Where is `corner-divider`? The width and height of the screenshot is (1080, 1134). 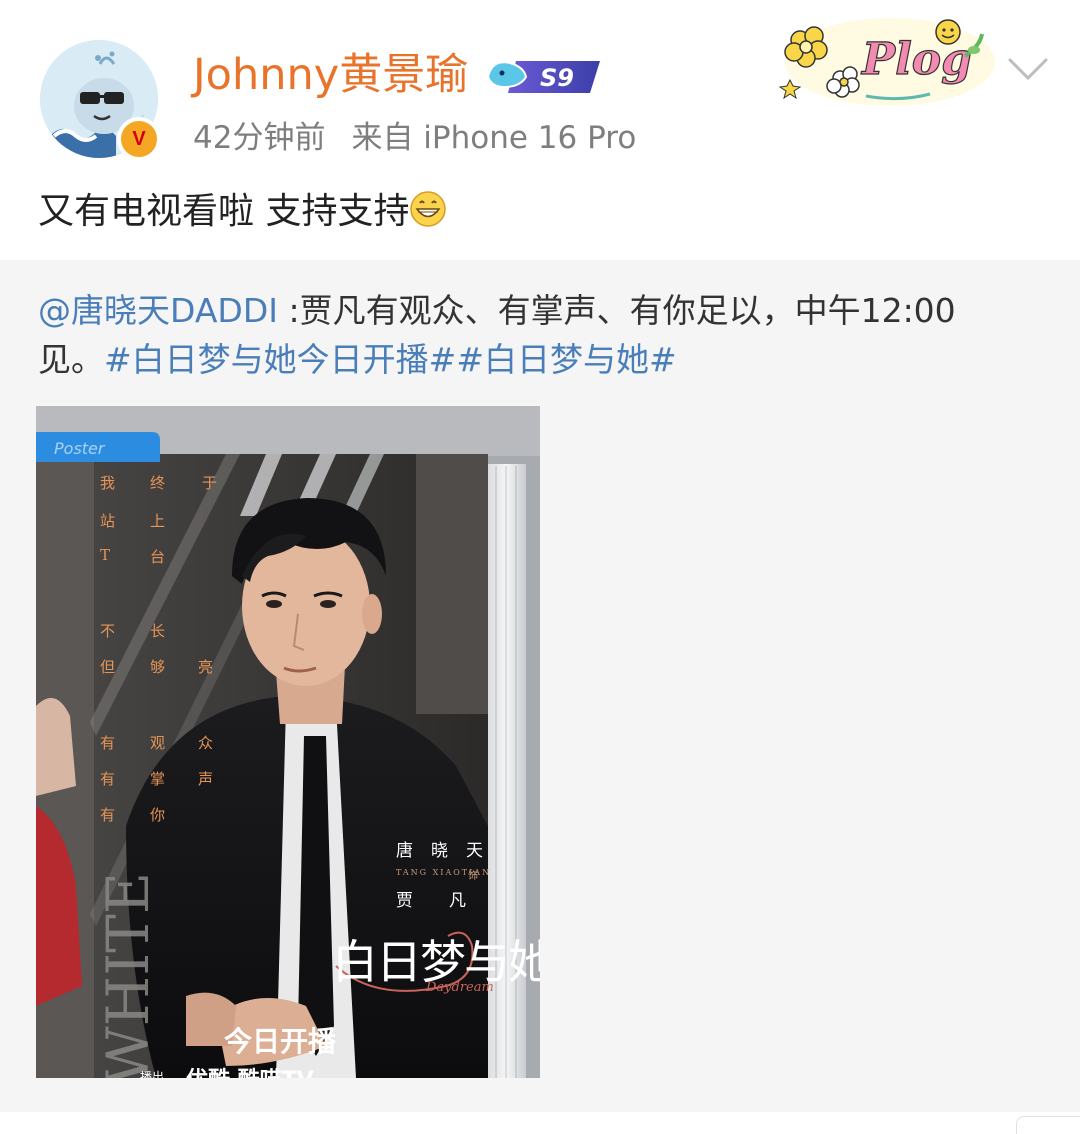
corner-divider is located at coordinates (1048, 1125).